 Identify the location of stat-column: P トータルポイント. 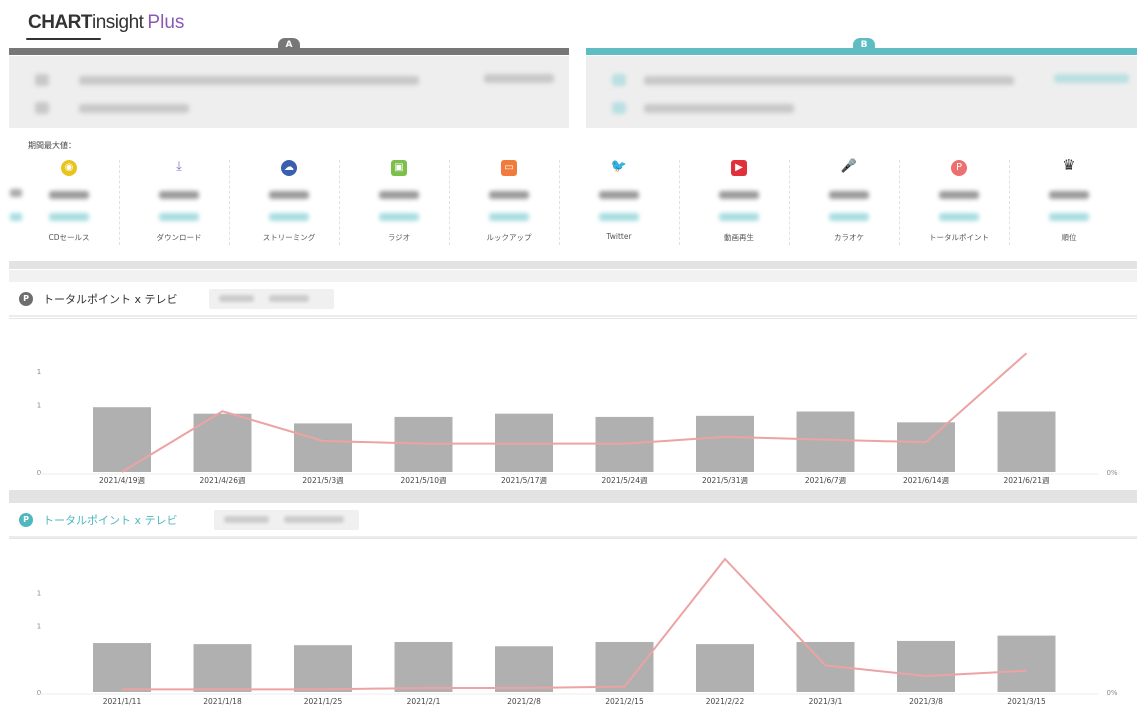
(959, 199).